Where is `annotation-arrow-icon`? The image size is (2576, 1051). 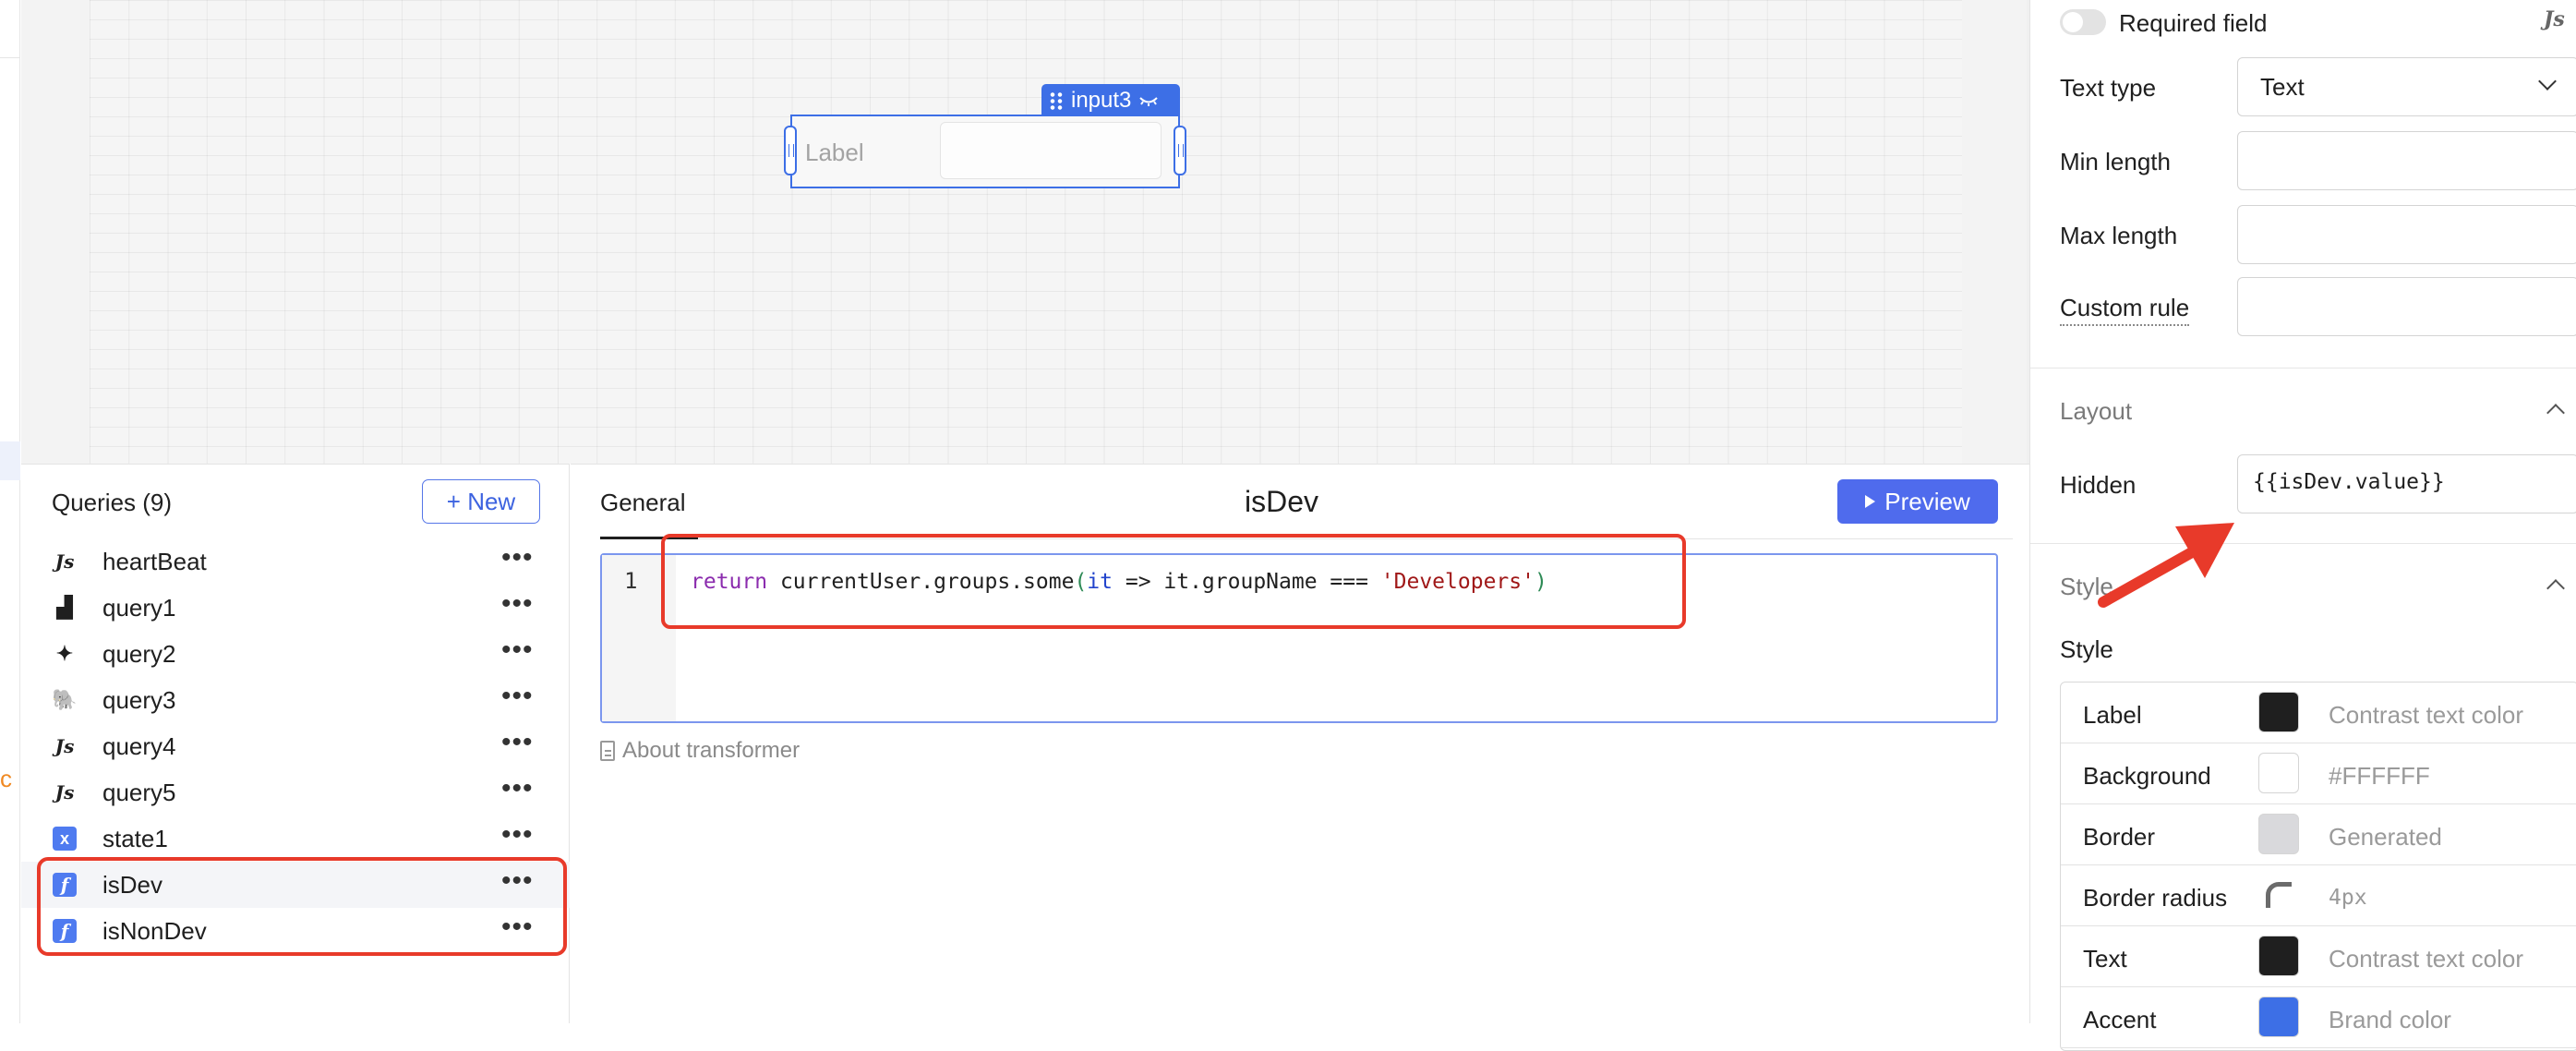 annotation-arrow-icon is located at coordinates (2166, 565).